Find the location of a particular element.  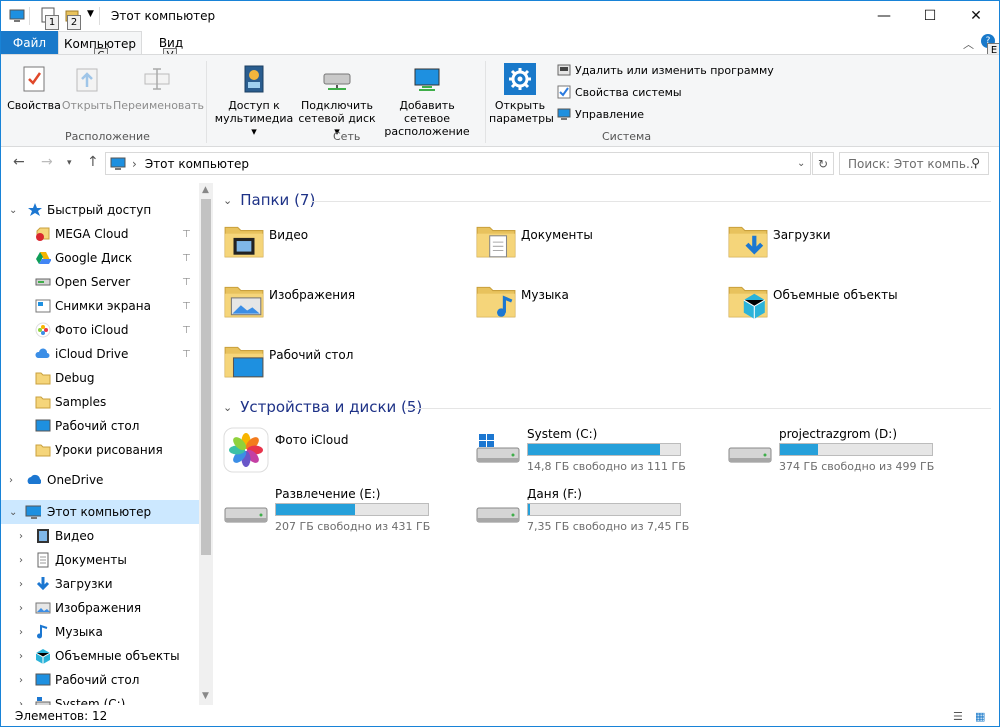

drive-usage-fill is located at coordinates (594, 449).